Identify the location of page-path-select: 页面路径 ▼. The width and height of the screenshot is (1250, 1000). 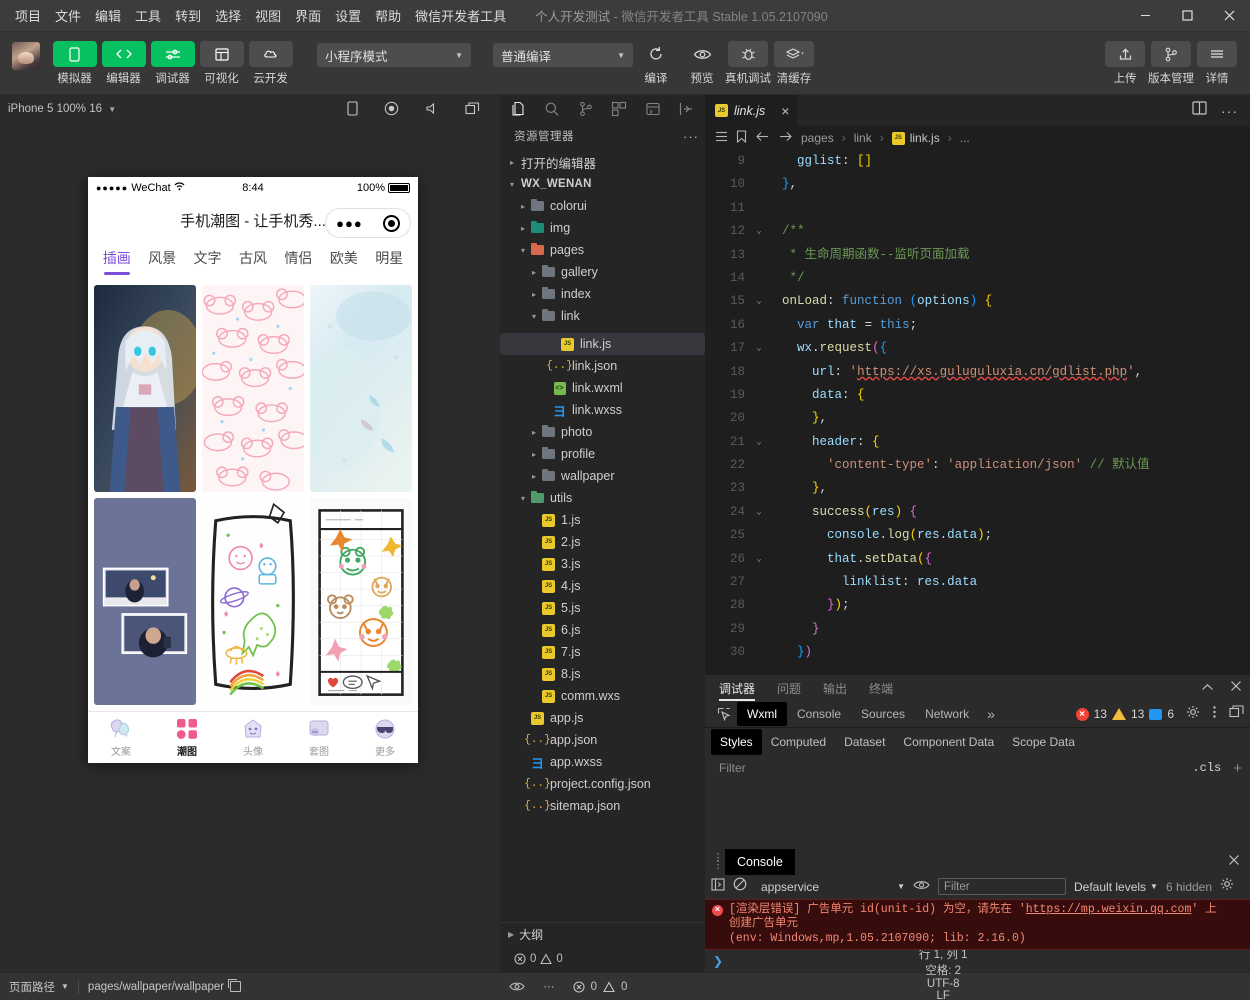
(39, 986).